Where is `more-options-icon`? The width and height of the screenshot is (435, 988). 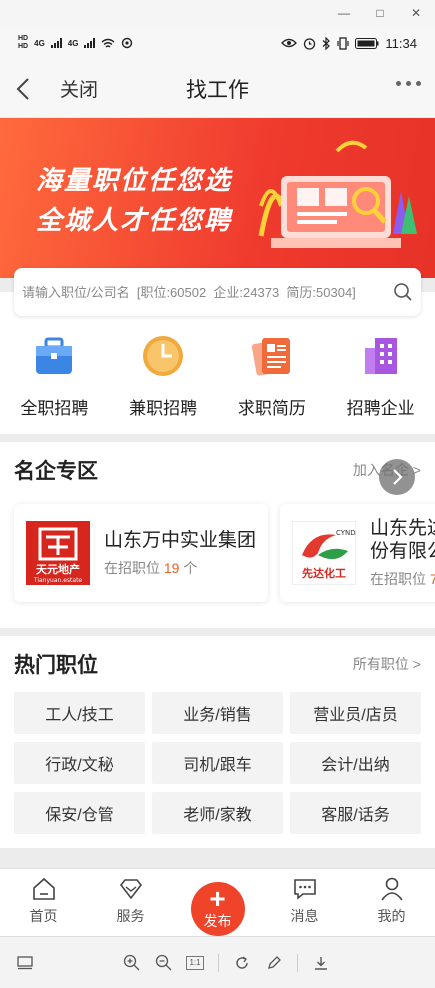 more-options-icon is located at coordinates (408, 83).